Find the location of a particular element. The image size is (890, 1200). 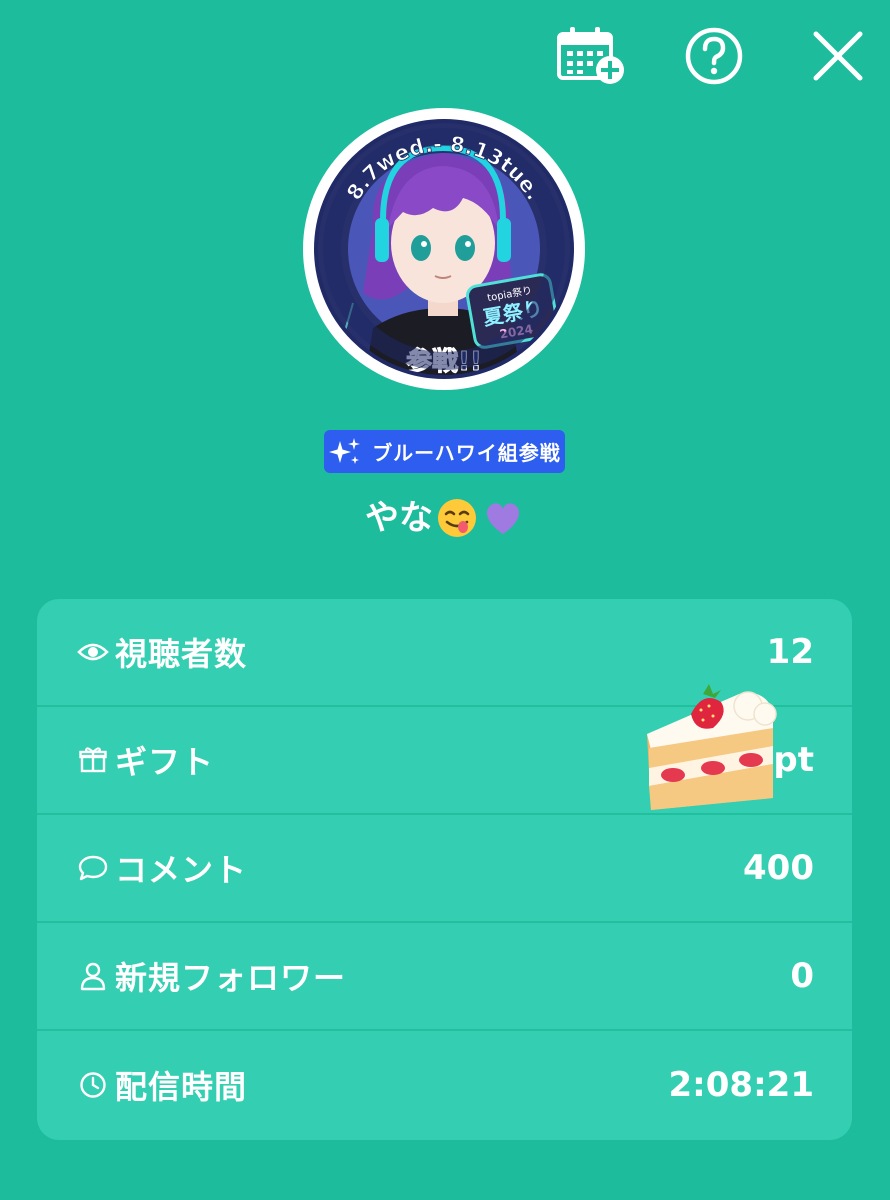

help-icon is located at coordinates (714, 56).